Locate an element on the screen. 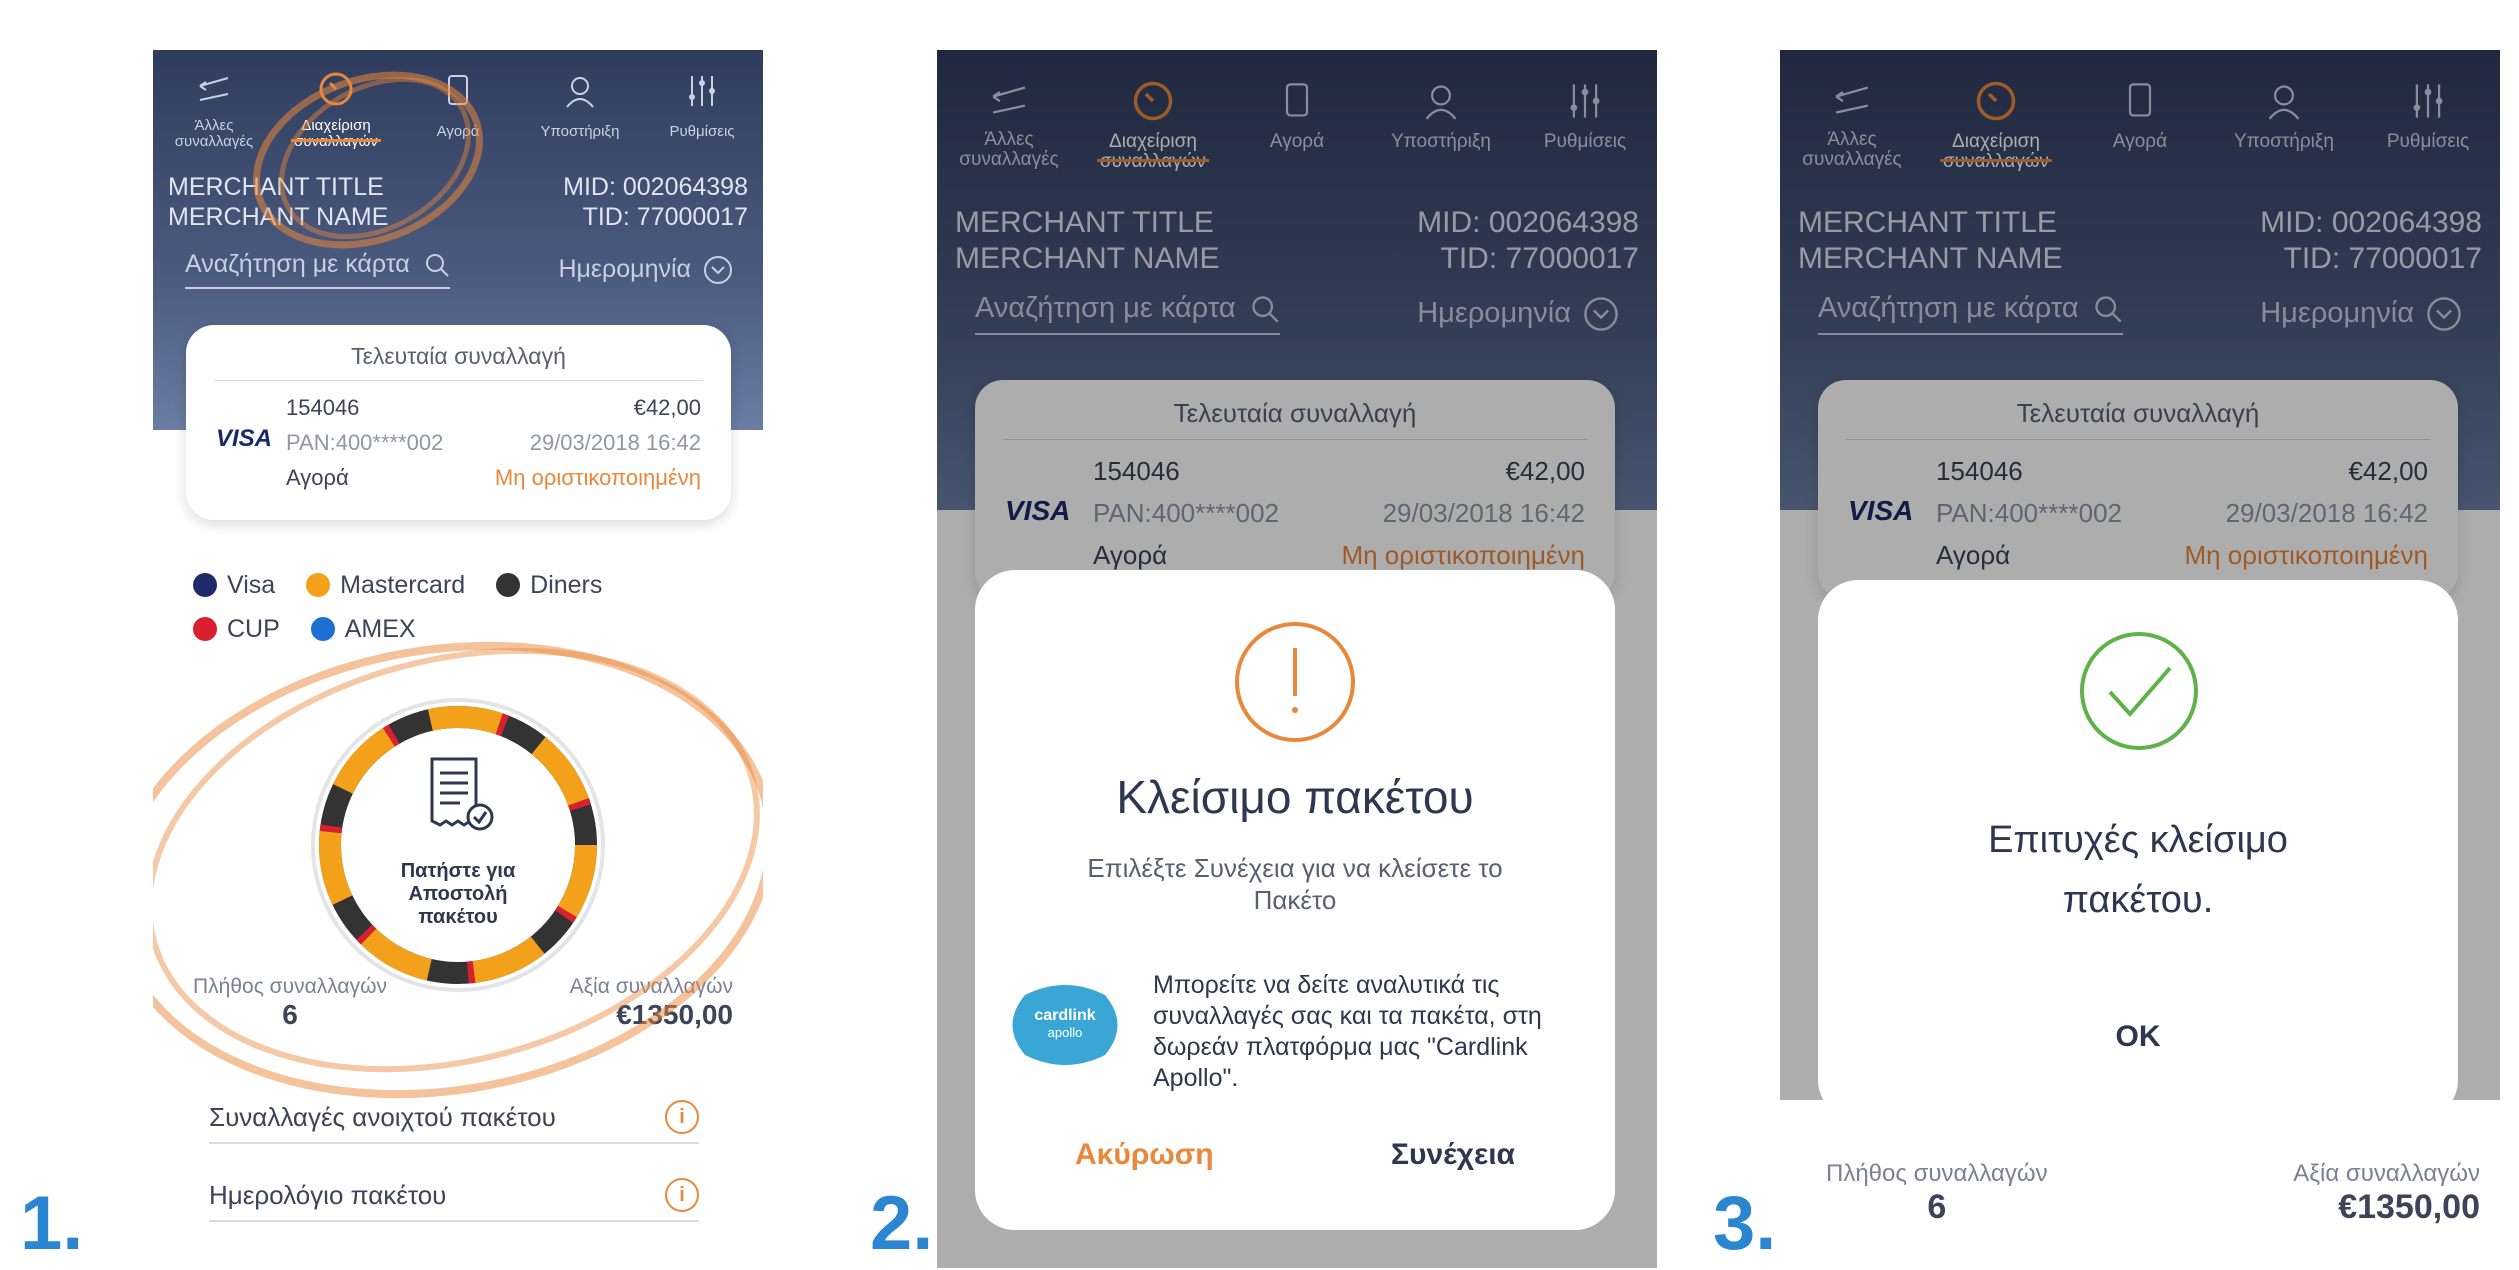 This screenshot has height=1270, width=2519. step-label-2: 2. is located at coordinates (902, 1223).